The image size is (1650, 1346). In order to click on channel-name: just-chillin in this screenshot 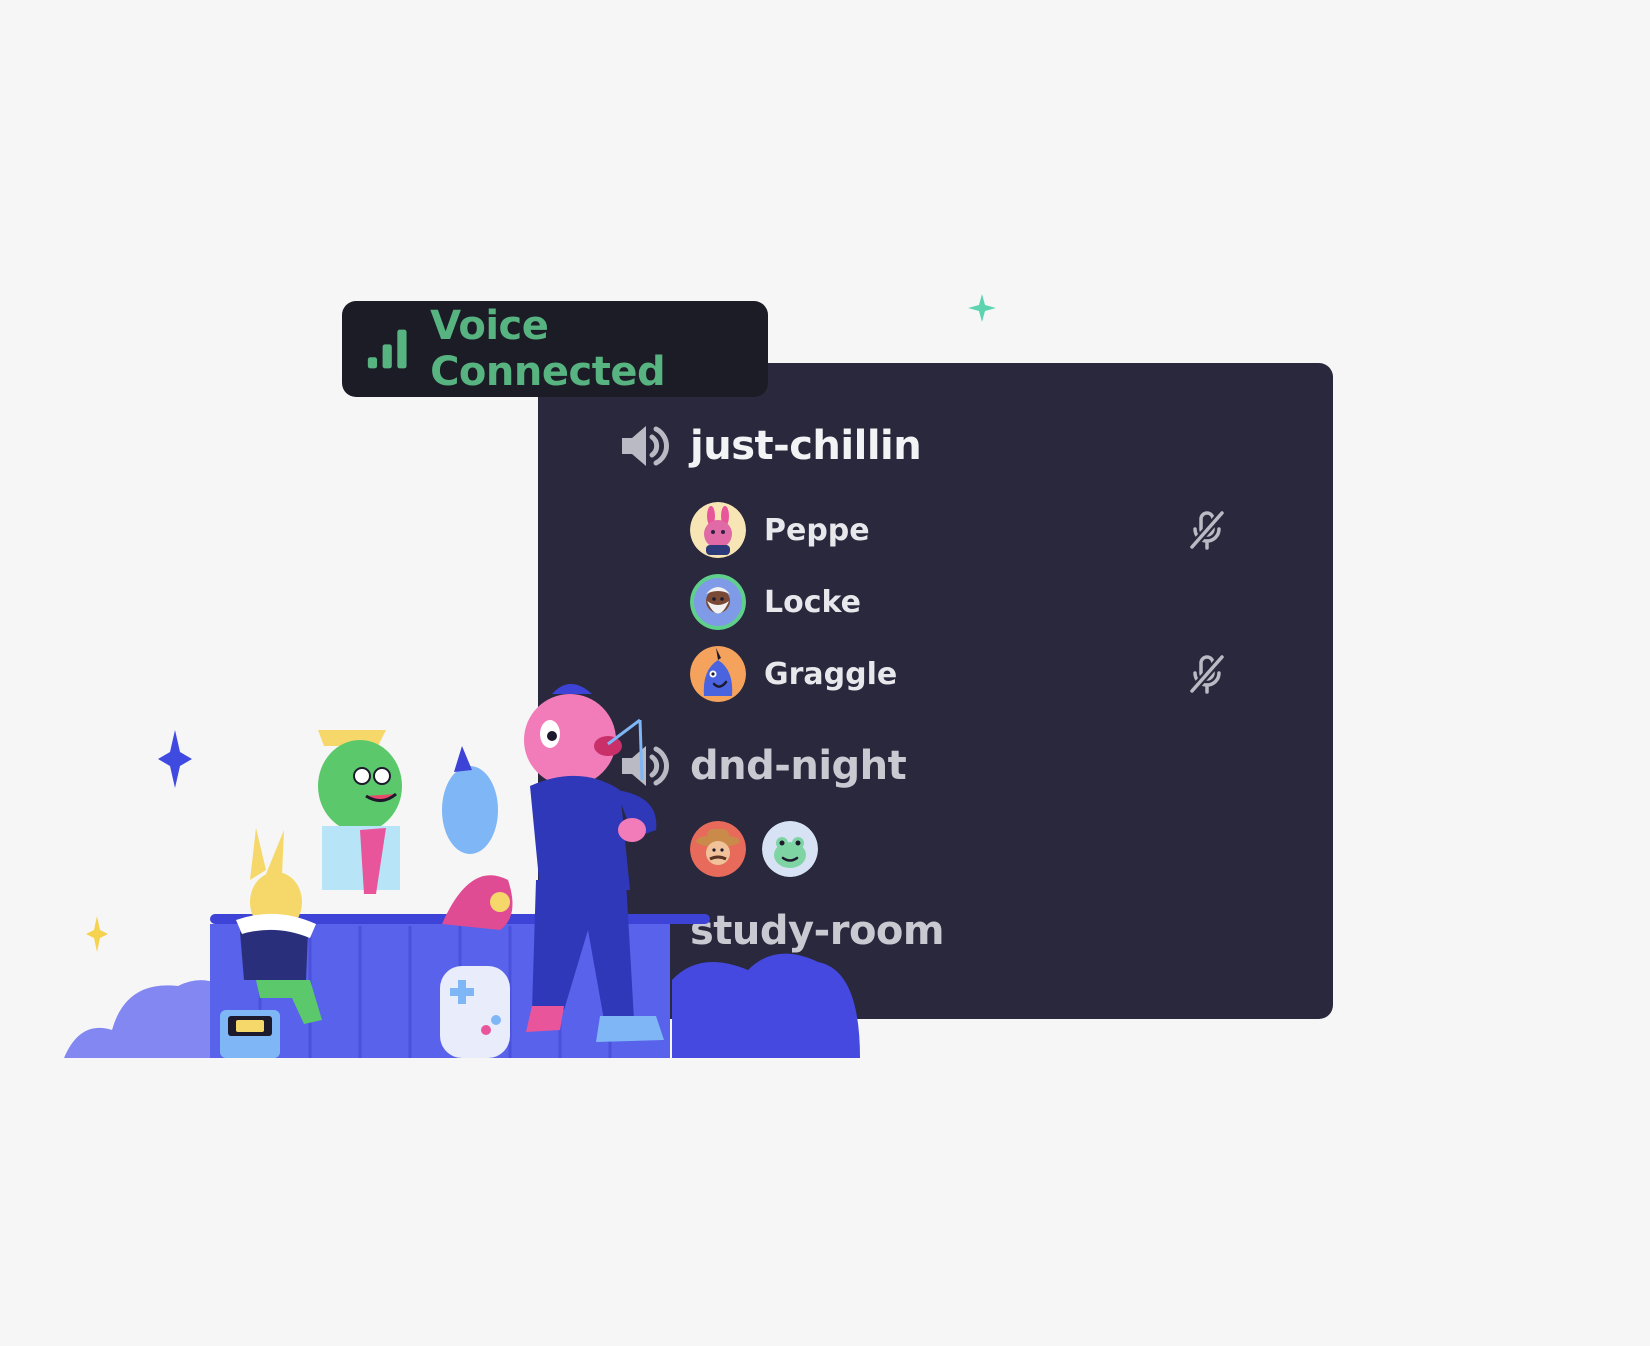, I will do `click(806, 446)`.